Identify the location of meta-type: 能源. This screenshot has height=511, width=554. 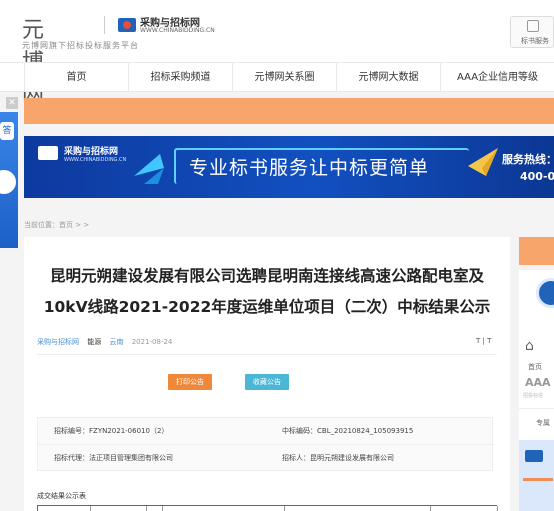
(94, 342).